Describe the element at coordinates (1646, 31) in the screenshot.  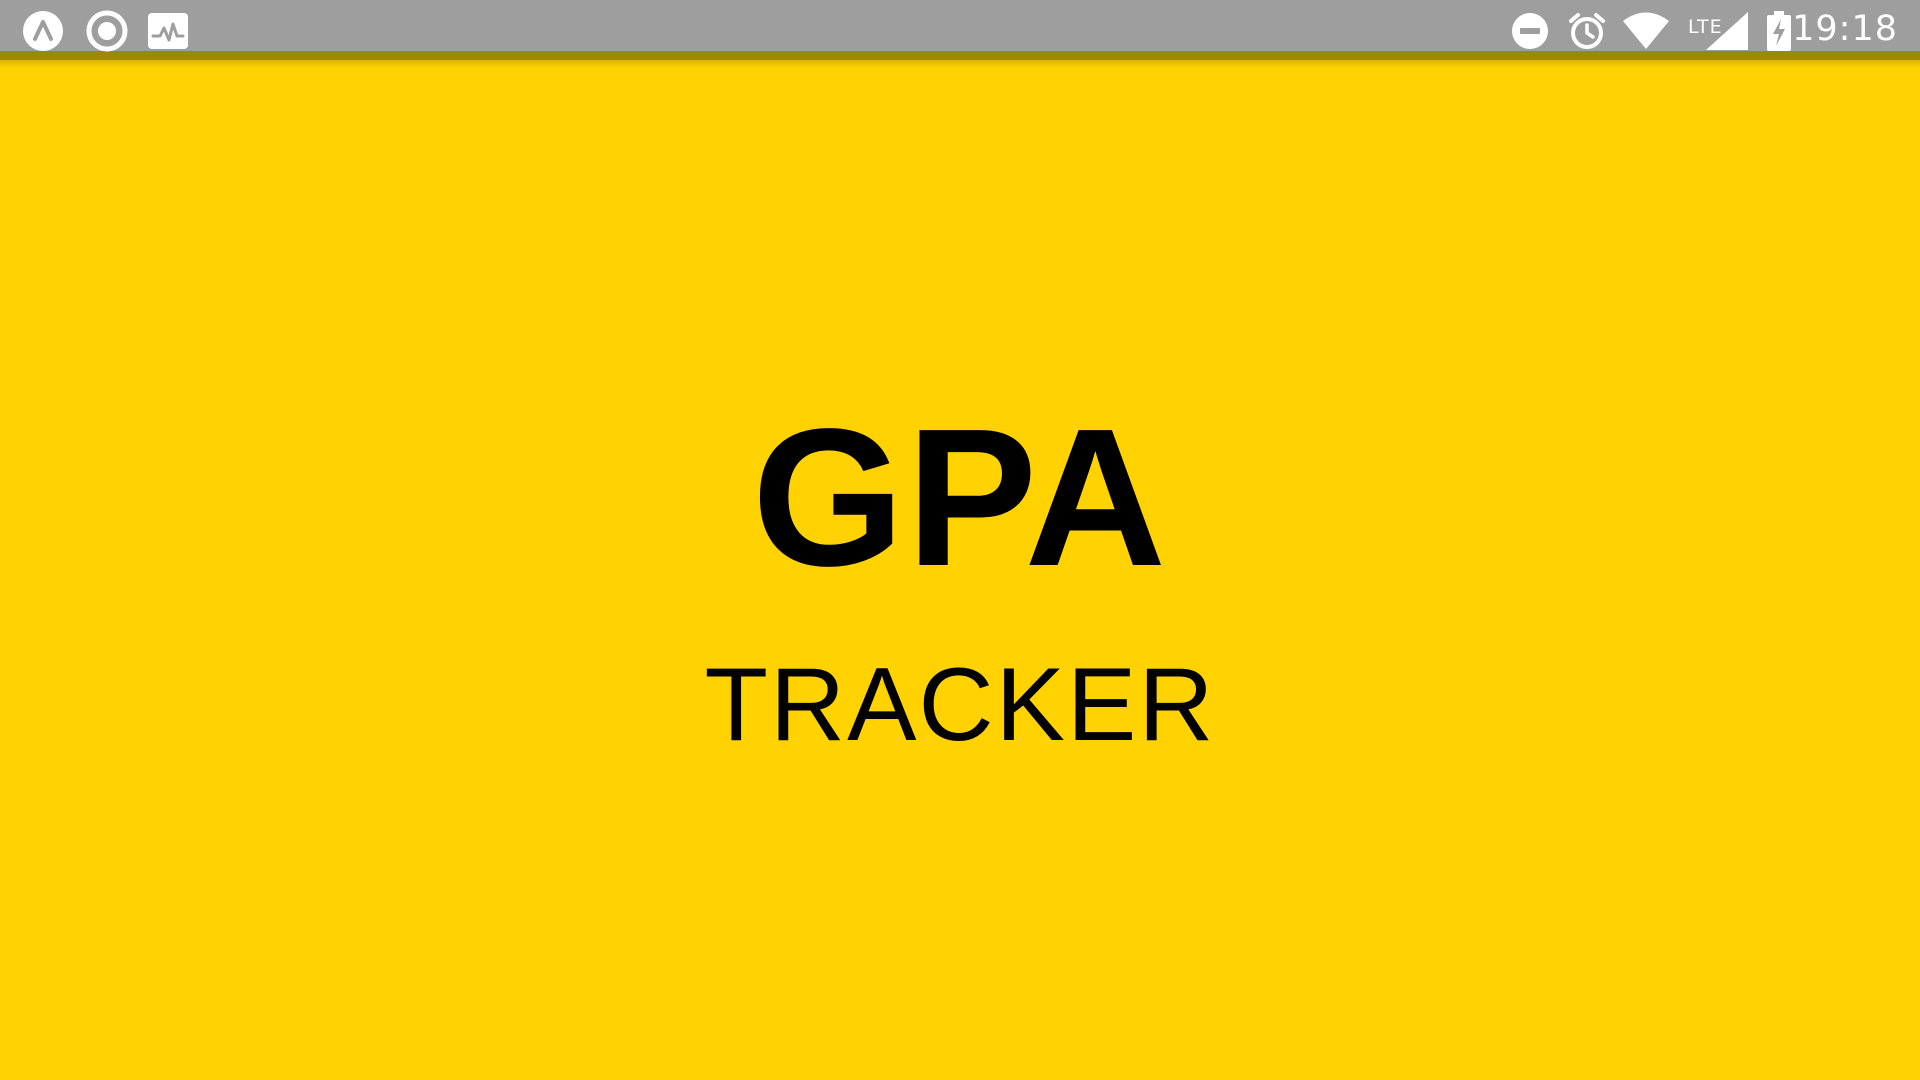
I see `wifi-icon` at that location.